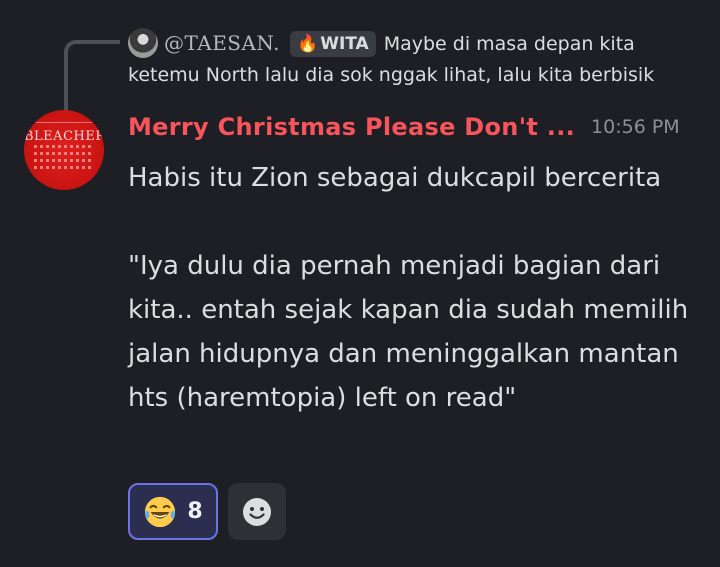 The width and height of the screenshot is (720, 567). I want to click on laughing-tears-icon, so click(160, 511).